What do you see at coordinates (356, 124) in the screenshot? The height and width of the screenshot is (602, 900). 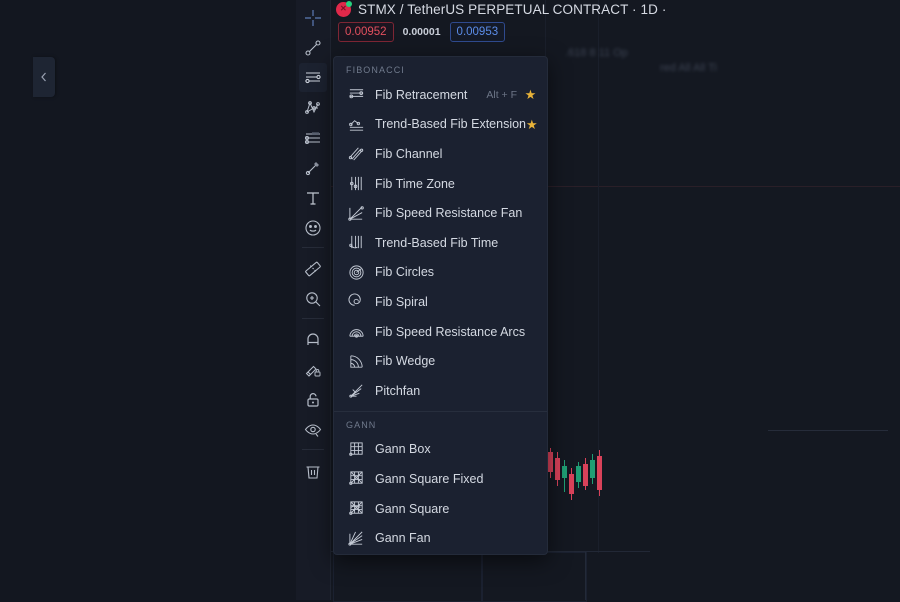 I see `trend-based-fib-extension-icon` at bounding box center [356, 124].